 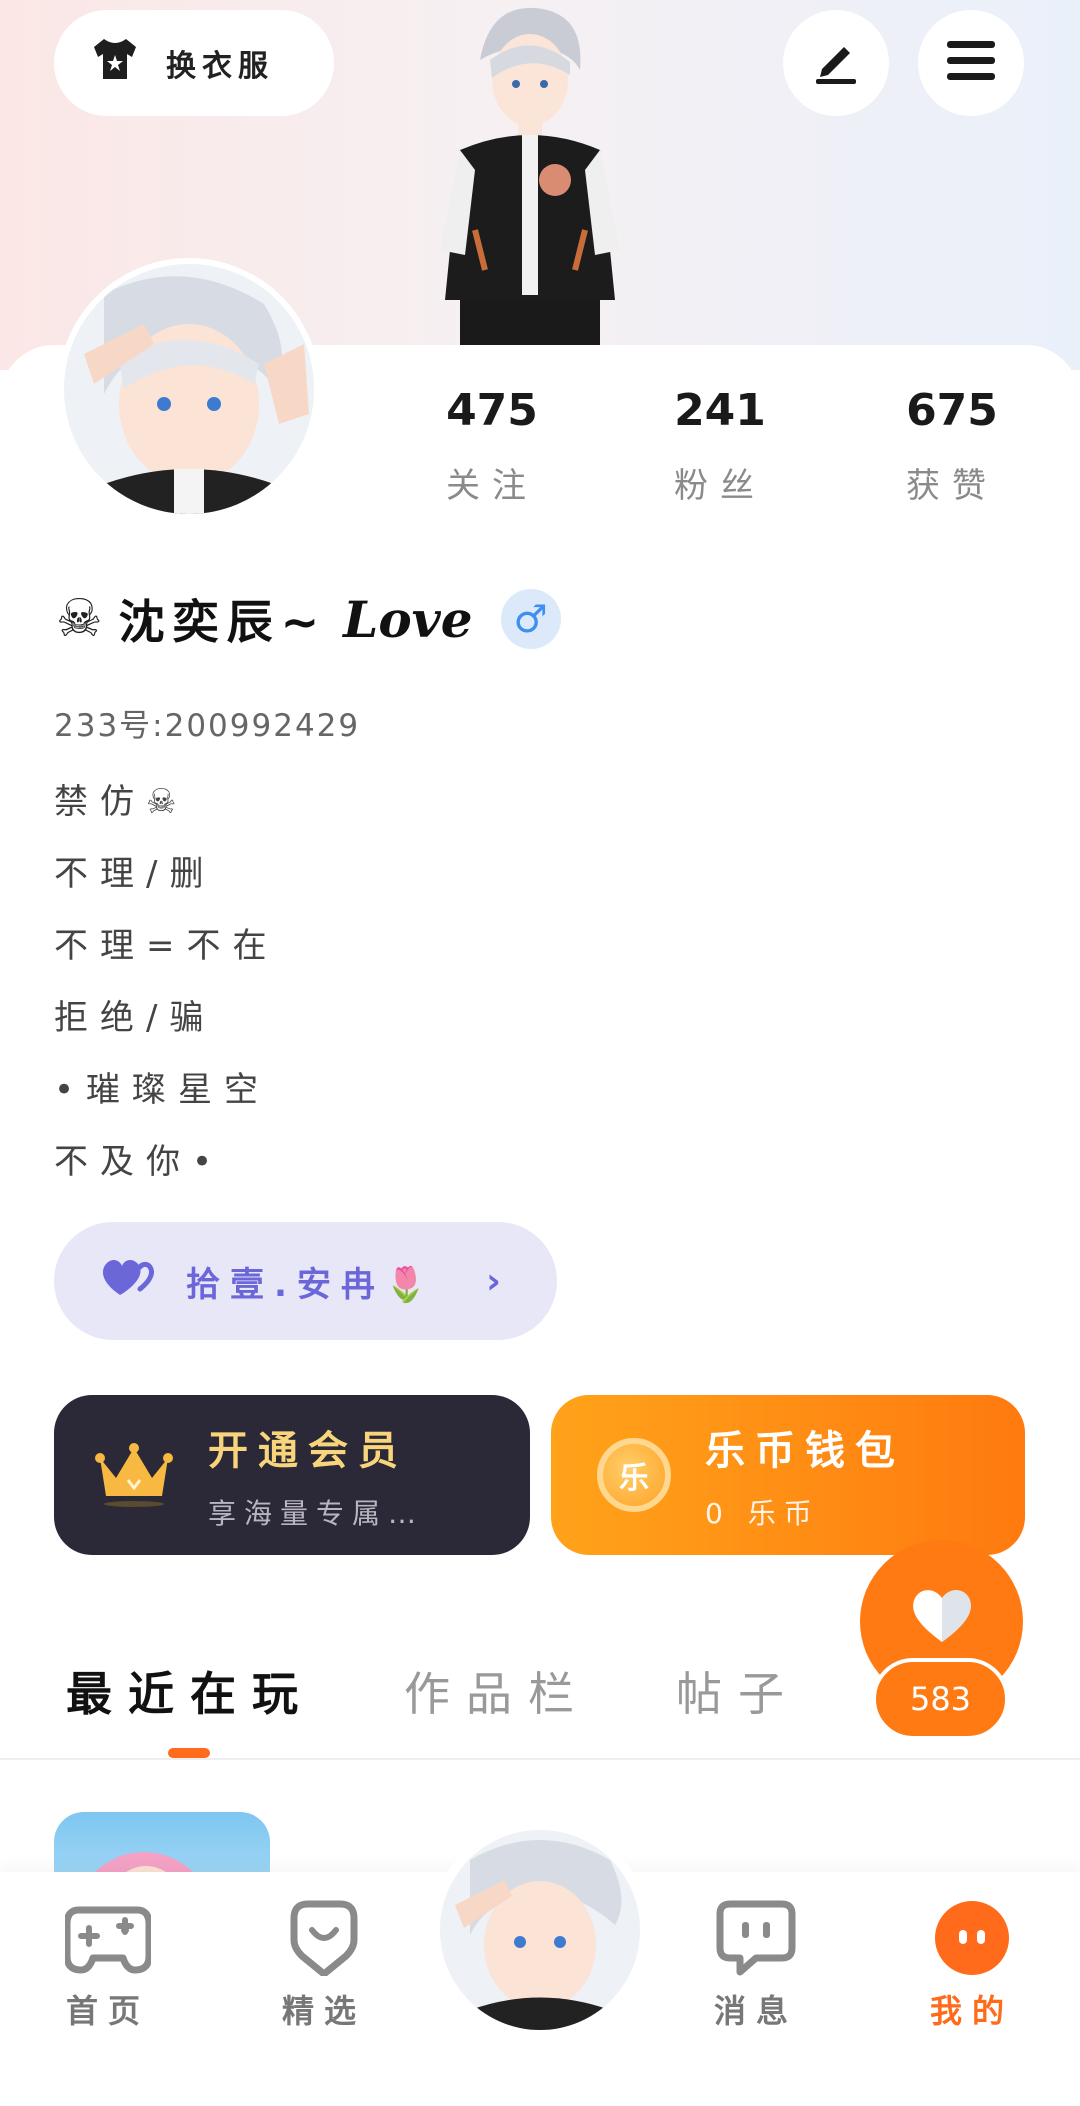 What do you see at coordinates (166, 946) in the screenshot?
I see `bio-line: 不理=不在` at bounding box center [166, 946].